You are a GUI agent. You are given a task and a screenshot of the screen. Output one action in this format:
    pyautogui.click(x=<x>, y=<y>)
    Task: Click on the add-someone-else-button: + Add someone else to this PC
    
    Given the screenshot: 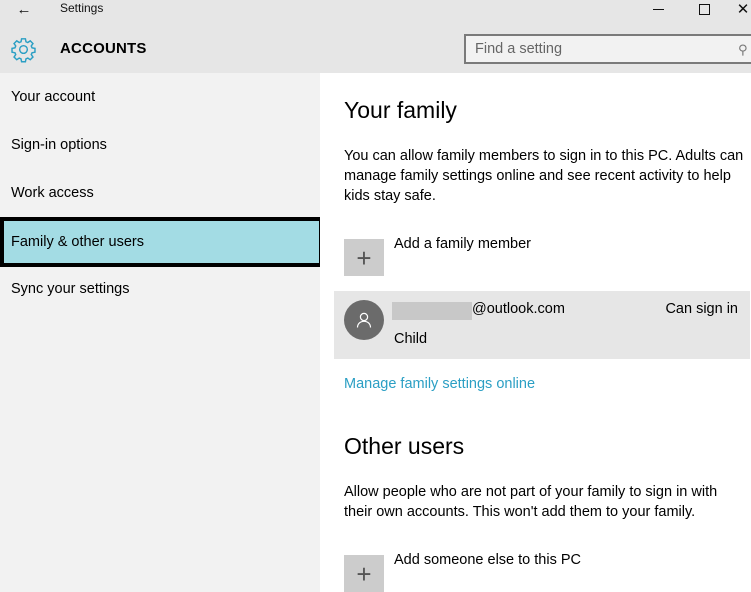 What is the action you would take?
    pyautogui.click(x=462, y=572)
    